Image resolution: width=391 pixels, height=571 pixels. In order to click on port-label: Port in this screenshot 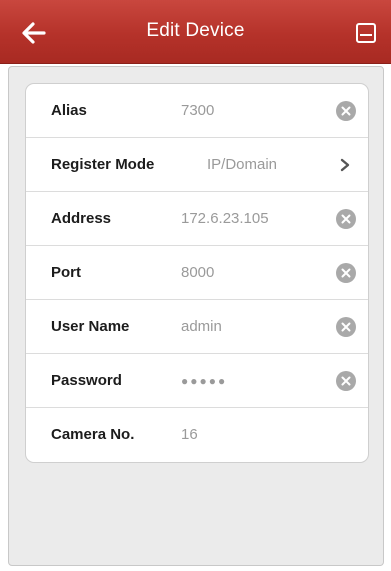, I will do `click(66, 272)`.